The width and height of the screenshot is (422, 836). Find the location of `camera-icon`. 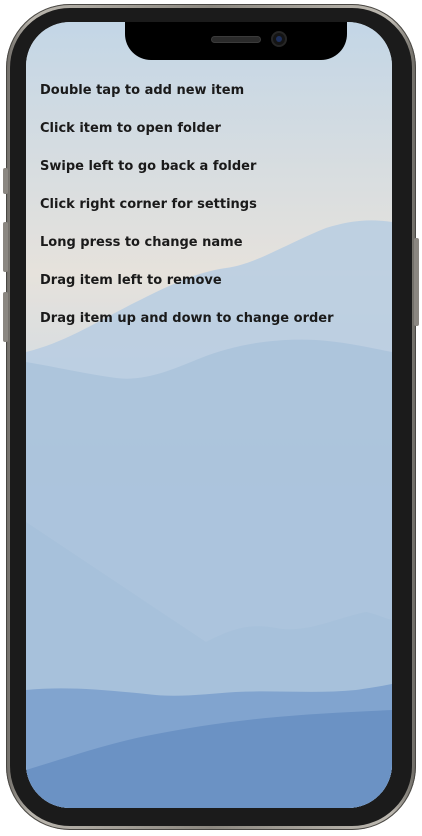

camera-icon is located at coordinates (279, 39).